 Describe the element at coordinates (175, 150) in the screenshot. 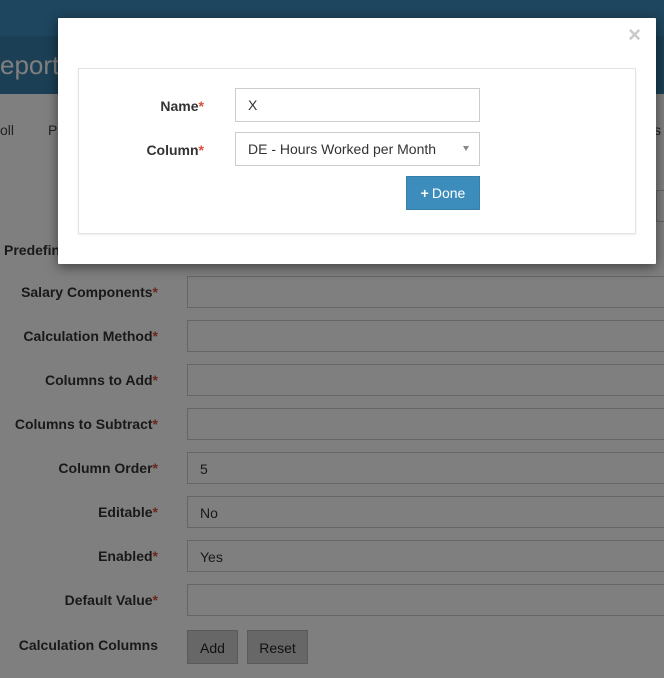

I see `column-label: Column*` at that location.